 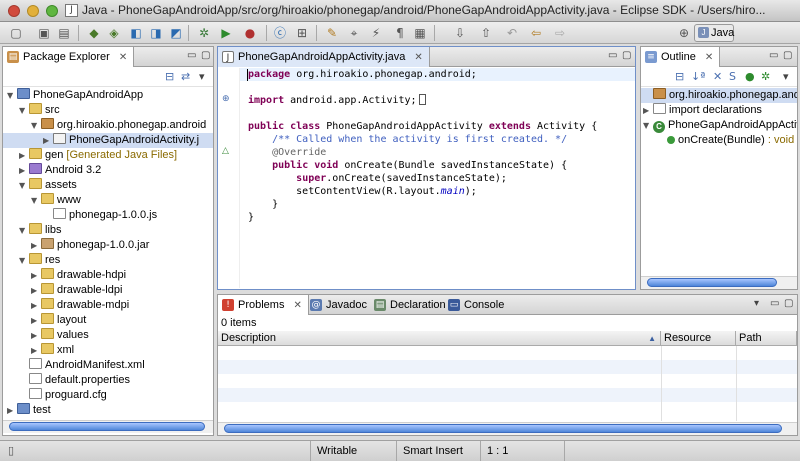 I want to click on tab-declaration: ▤ Declaration, so click(x=411, y=305).